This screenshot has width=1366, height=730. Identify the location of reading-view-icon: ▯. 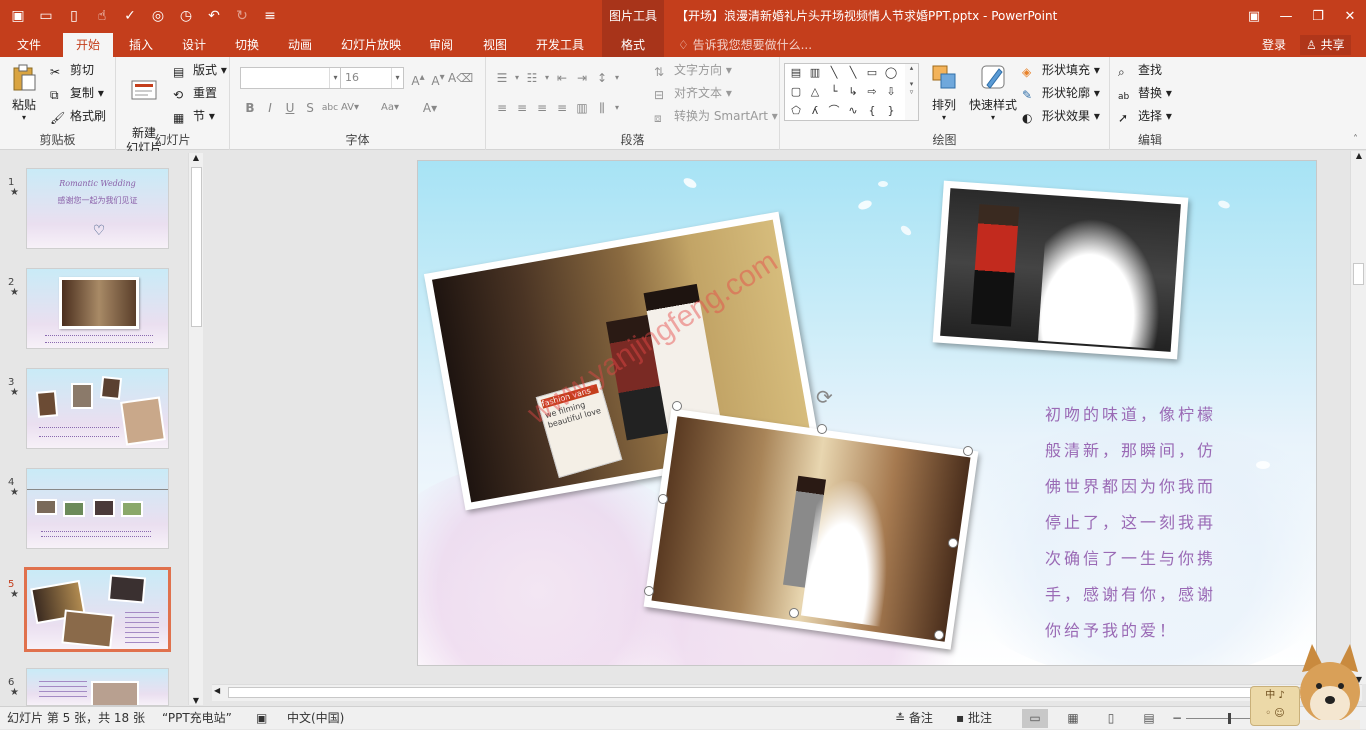
(1111, 718).